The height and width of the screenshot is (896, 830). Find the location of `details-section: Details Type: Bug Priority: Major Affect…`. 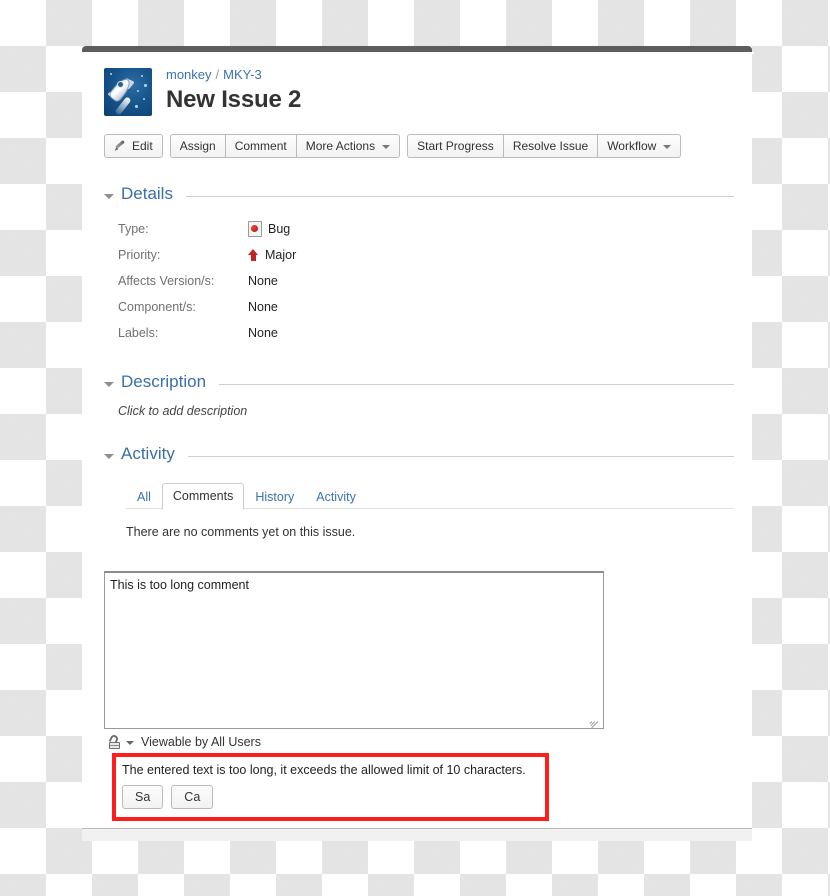

details-section: Details Type: Bug Priority: Major Affect… is located at coordinates (417, 265).